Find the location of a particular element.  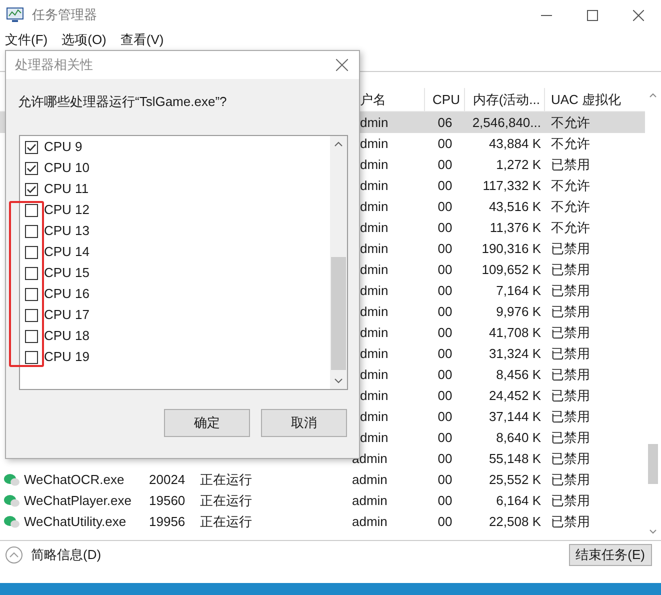

scrollbar is located at coordinates (338, 262).